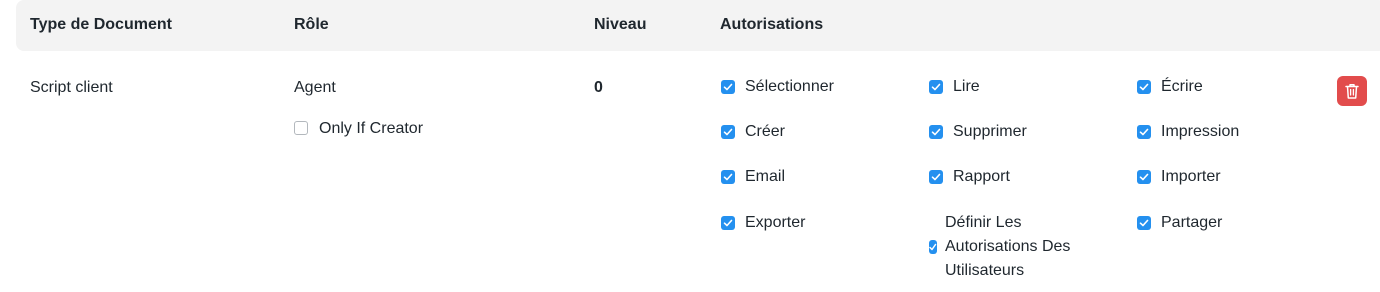  What do you see at coordinates (789, 86) in the screenshot?
I see `permission-label-select: Sélectionner` at bounding box center [789, 86].